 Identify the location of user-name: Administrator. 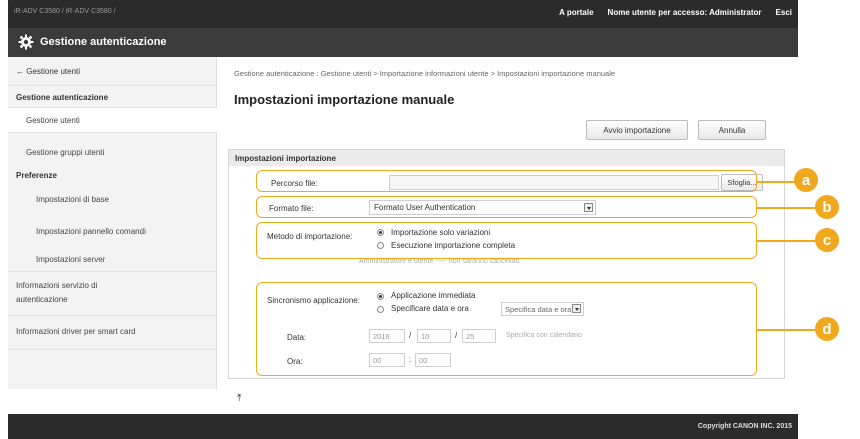
(735, 12).